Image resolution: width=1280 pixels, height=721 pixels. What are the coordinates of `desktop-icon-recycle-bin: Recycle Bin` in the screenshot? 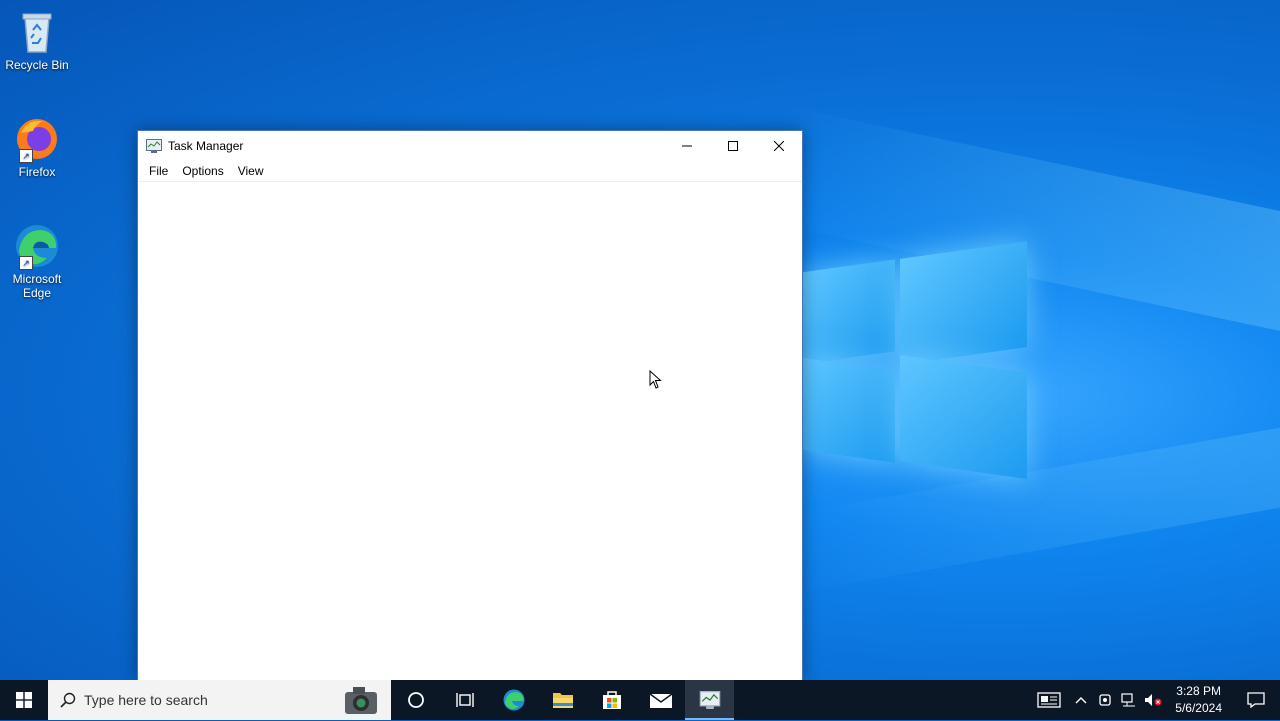 It's located at (37, 40).